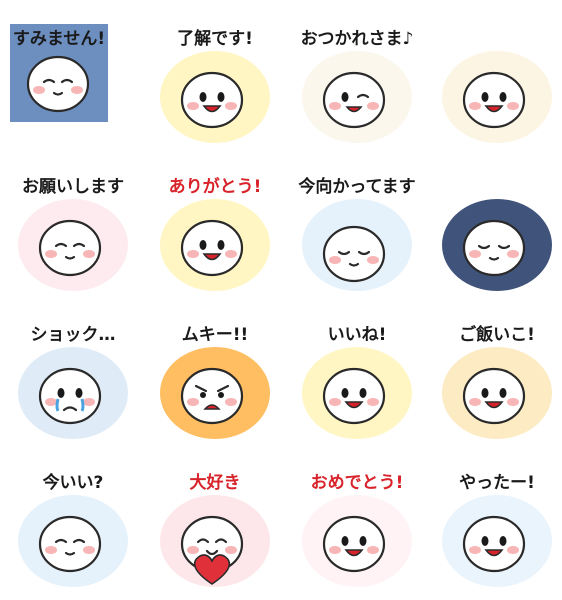 This screenshot has width=562, height=600. Describe the element at coordinates (497, 187) in the screenshot. I see `sticker-caption: おやすみ〜` at that location.